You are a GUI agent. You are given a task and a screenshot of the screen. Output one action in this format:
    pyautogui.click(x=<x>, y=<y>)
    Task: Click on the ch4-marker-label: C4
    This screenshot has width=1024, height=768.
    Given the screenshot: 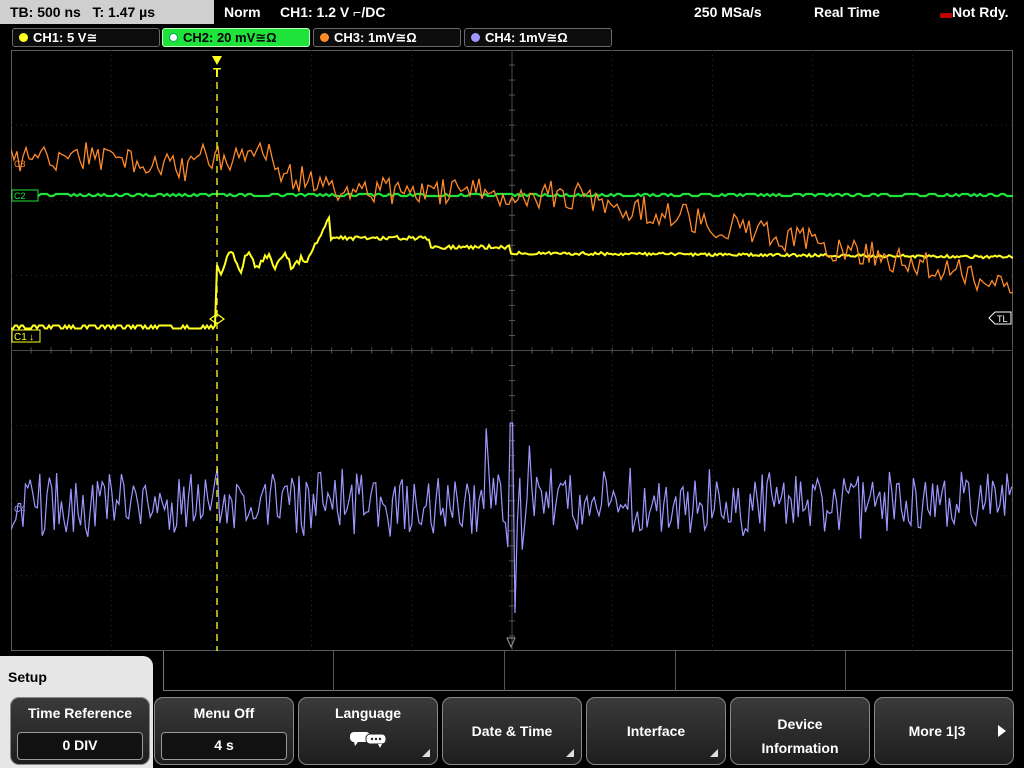 What is the action you would take?
    pyautogui.click(x=20, y=509)
    